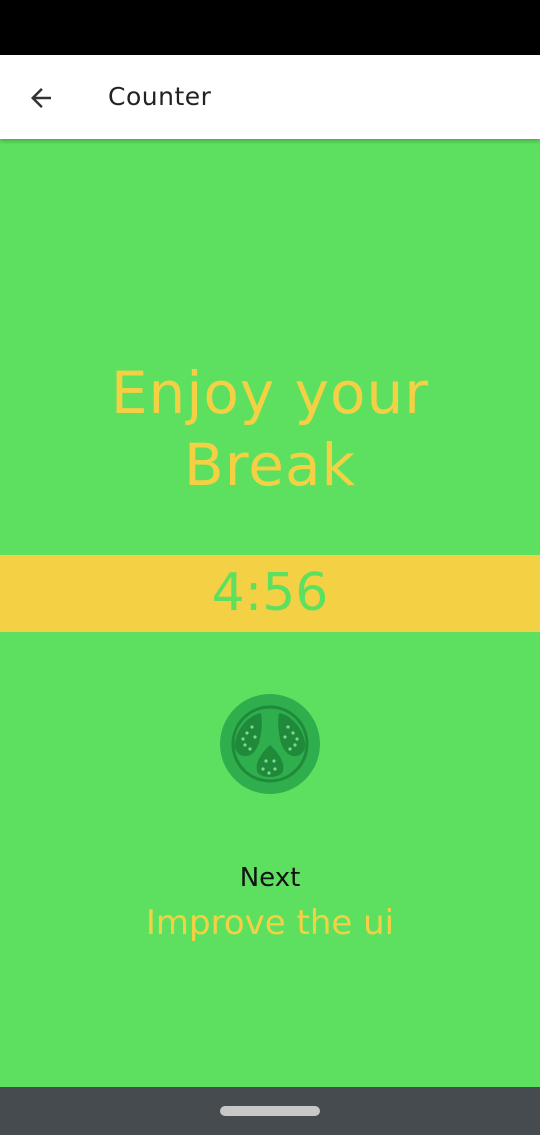 Image resolution: width=540 pixels, height=1135 pixels. I want to click on timer-display: 4:56, so click(270, 593).